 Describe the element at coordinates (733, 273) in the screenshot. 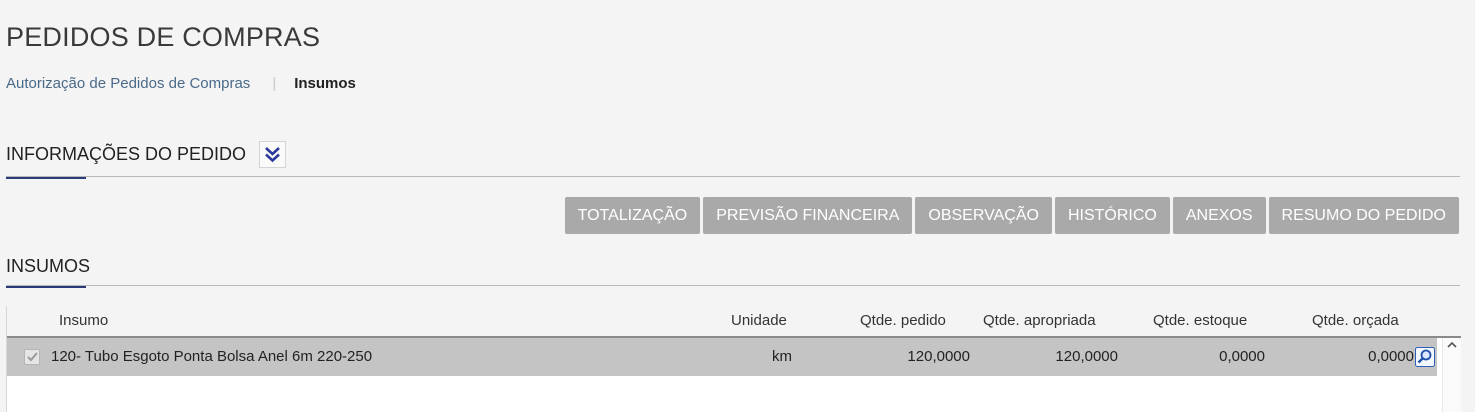

I see `section-insumos-header: INSUMOS` at that location.